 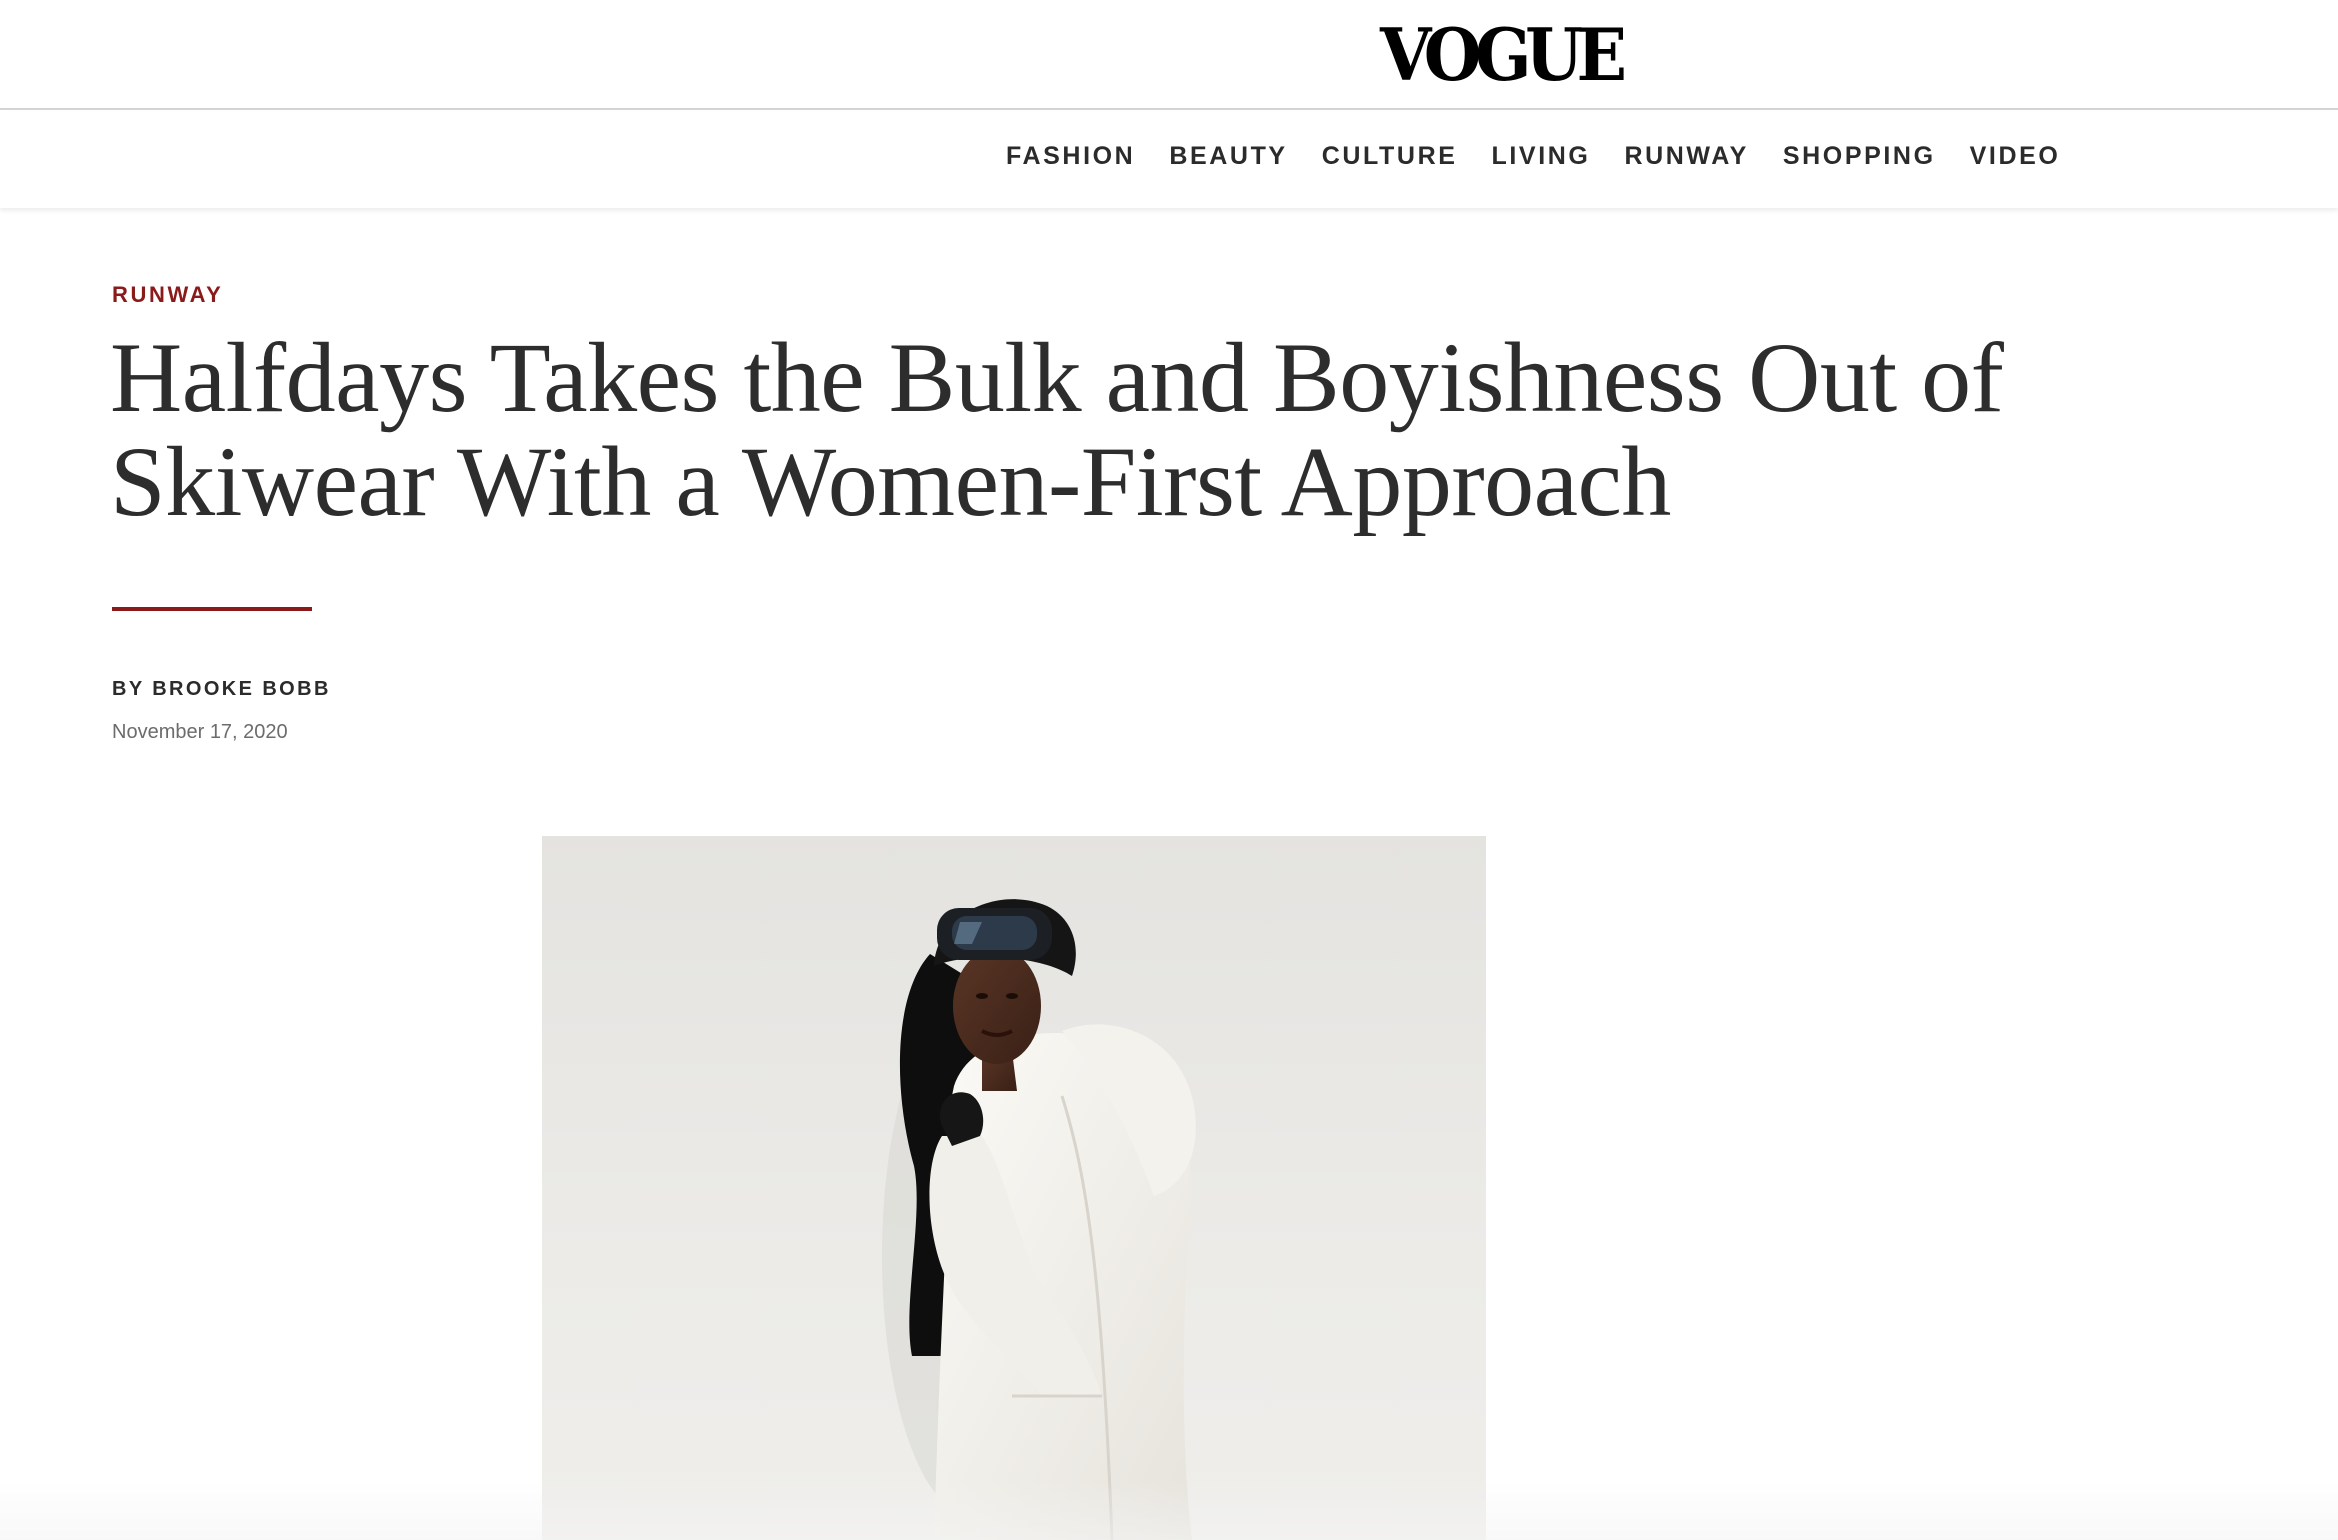 What do you see at coordinates (167, 295) in the screenshot?
I see `article-kicker-link: RUNWAY` at bounding box center [167, 295].